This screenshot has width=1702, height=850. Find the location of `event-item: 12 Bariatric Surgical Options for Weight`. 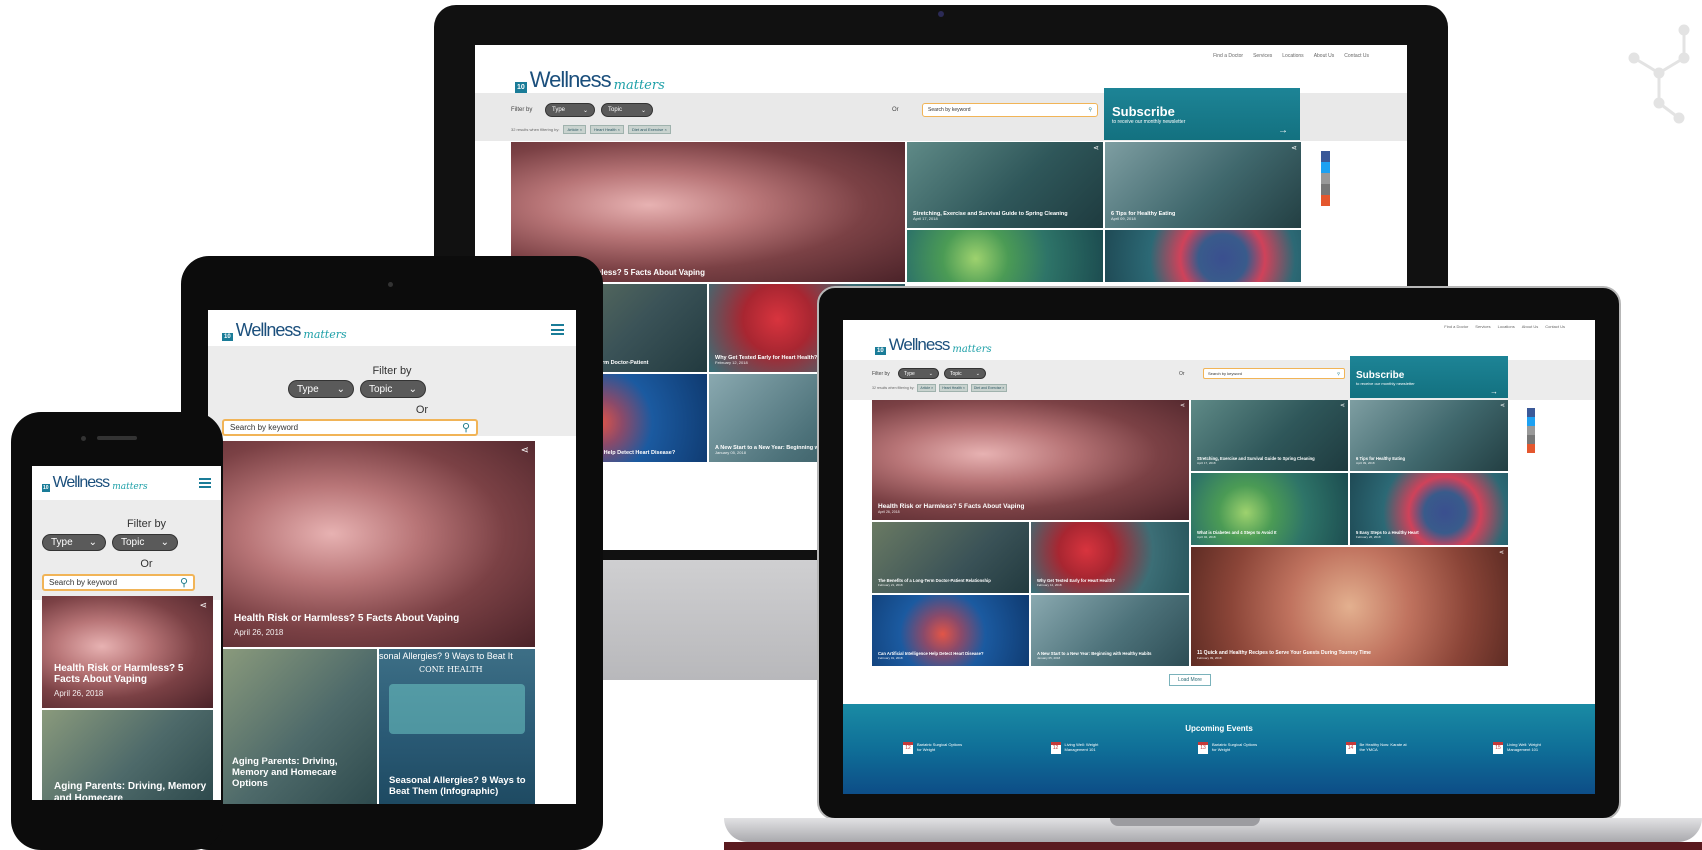

event-item: 12 Bariatric Surgical Options for Weight is located at coordinates (934, 748).